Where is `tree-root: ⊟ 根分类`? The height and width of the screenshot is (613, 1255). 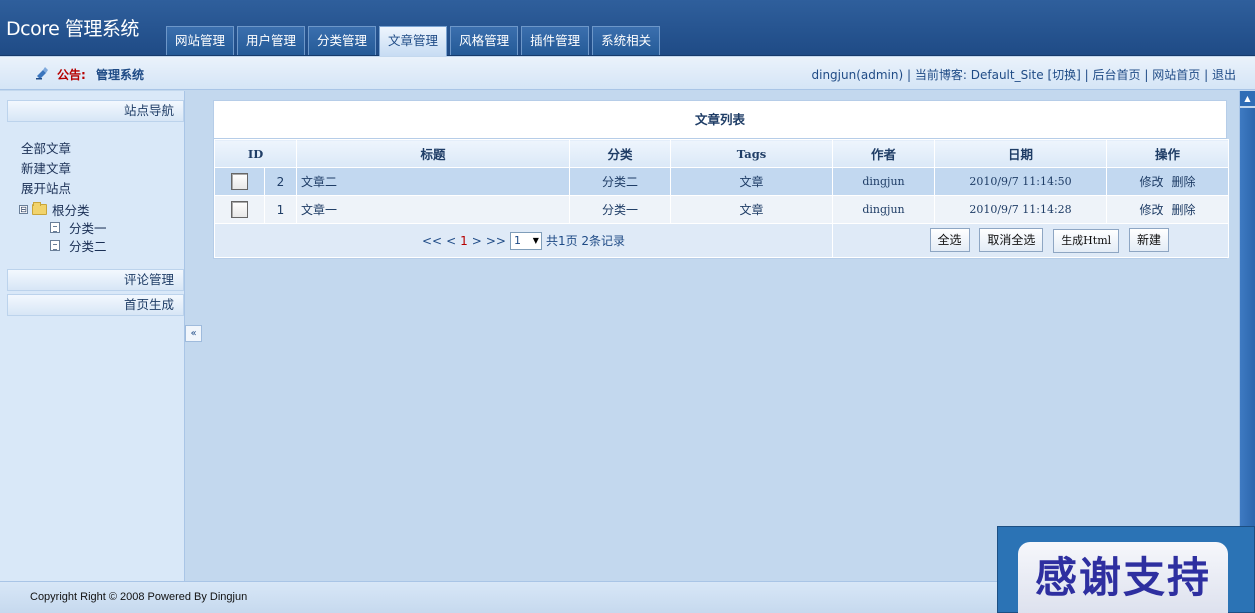 tree-root: ⊟ 根分类 is located at coordinates (54, 209).